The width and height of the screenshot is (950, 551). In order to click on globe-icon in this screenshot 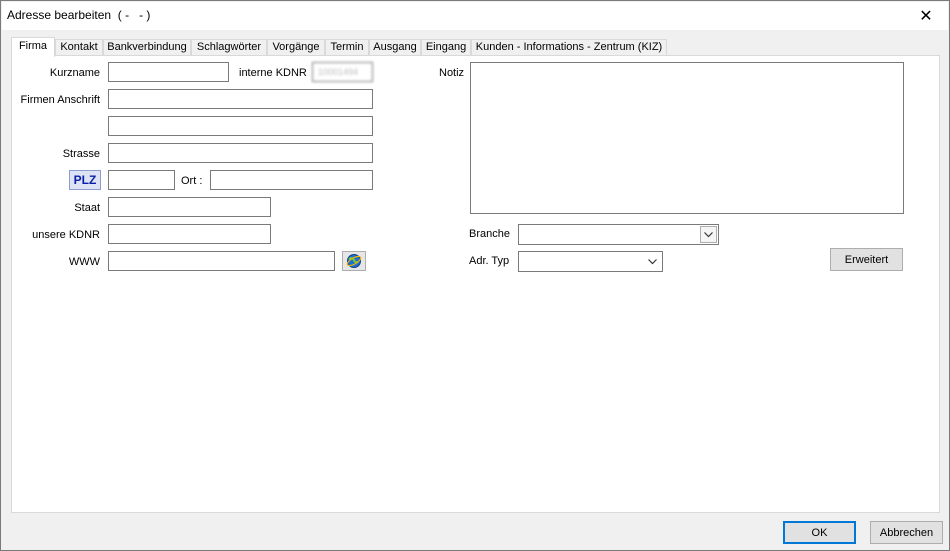, I will do `click(354, 261)`.